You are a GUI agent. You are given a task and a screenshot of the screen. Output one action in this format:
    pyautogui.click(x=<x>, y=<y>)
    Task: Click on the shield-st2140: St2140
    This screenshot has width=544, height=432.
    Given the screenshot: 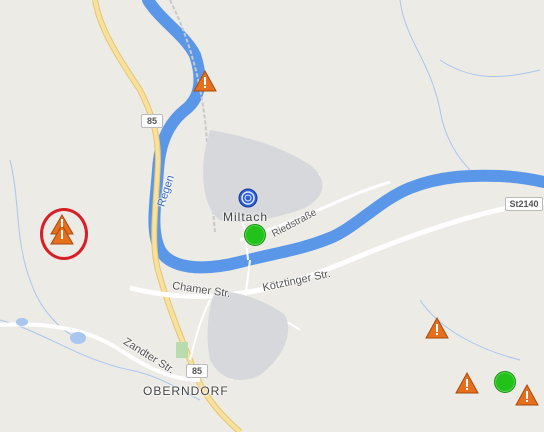 What is the action you would take?
    pyautogui.click(x=524, y=204)
    